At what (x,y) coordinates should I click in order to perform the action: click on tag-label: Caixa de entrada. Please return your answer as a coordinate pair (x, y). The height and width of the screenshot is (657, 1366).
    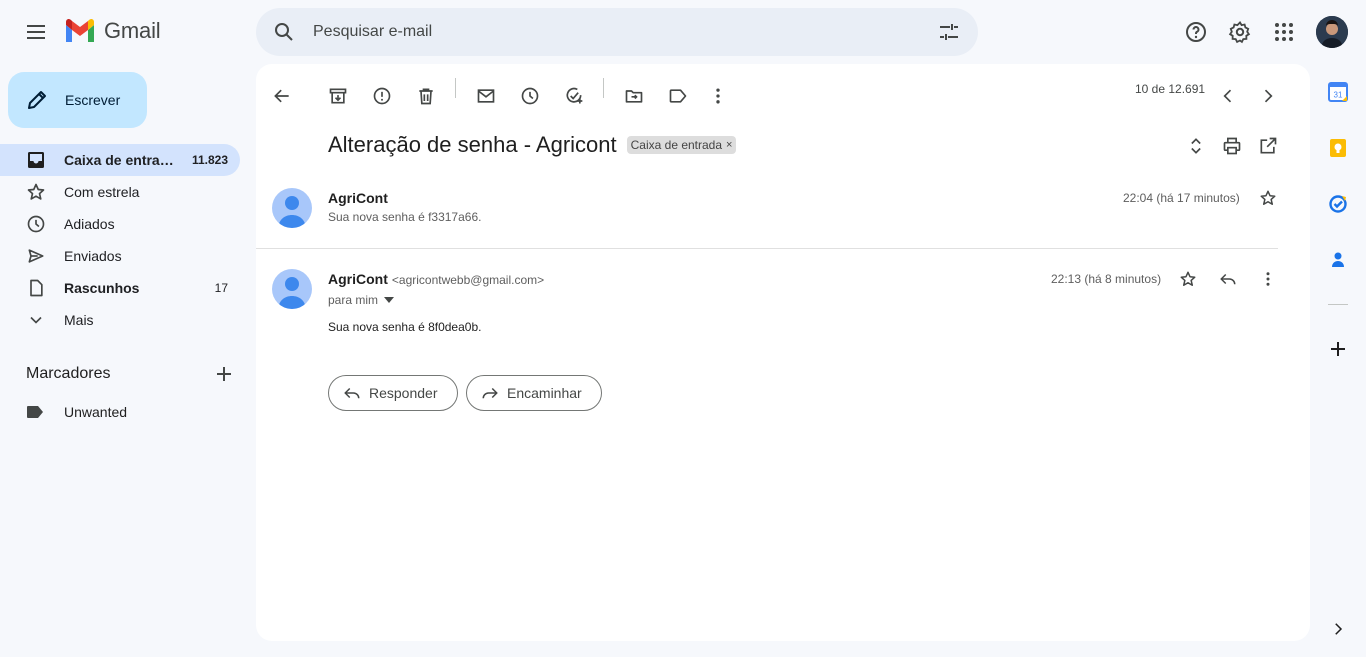
    Looking at the image, I should click on (676, 145).